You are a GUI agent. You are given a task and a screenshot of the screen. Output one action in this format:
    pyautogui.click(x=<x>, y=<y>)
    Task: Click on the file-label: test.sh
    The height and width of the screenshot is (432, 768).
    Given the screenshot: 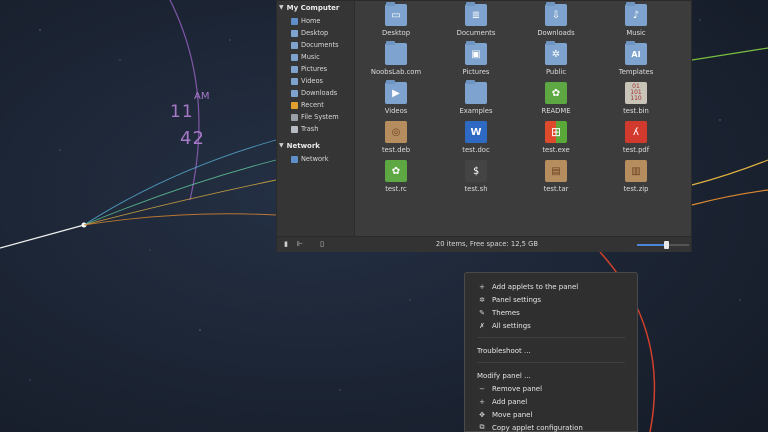 What is the action you would take?
    pyautogui.click(x=476, y=189)
    